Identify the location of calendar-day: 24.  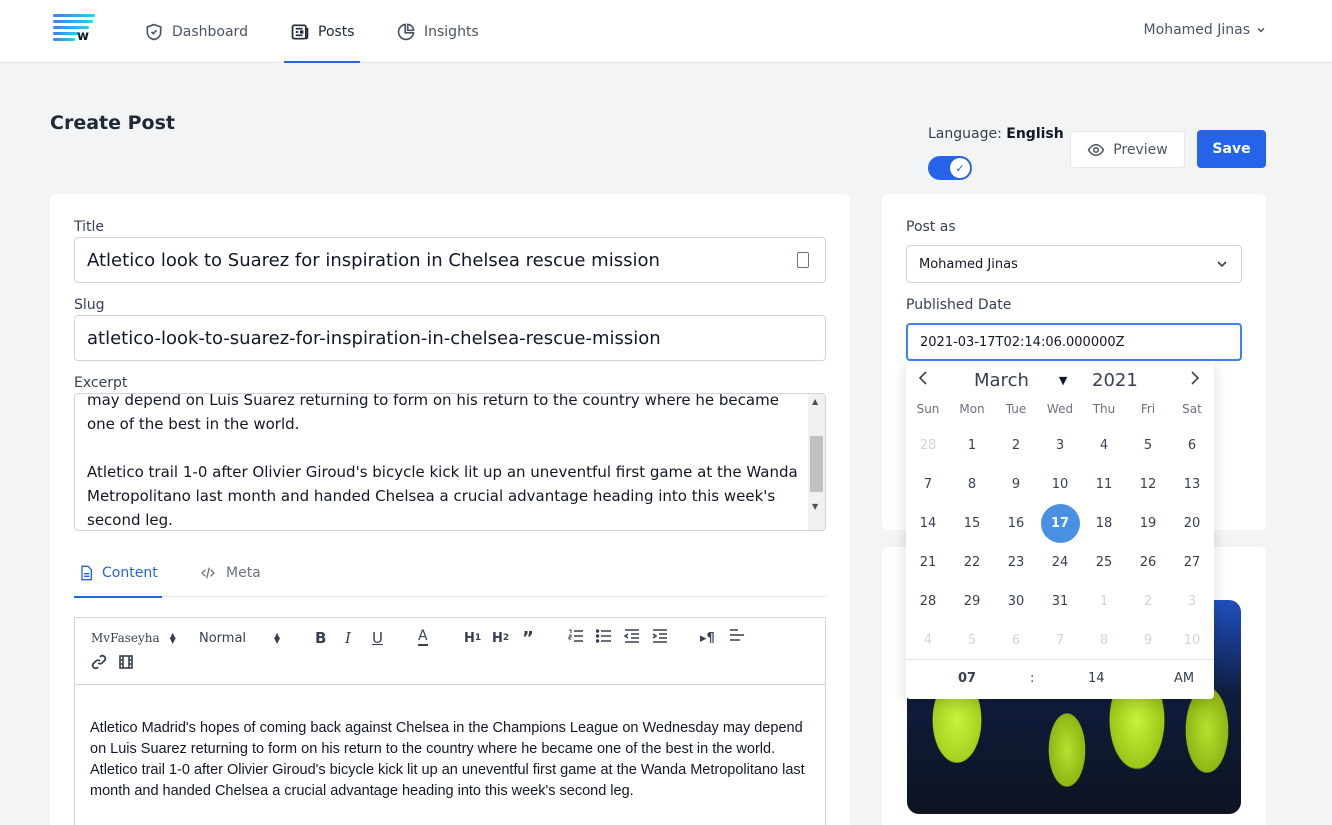
(1060, 562).